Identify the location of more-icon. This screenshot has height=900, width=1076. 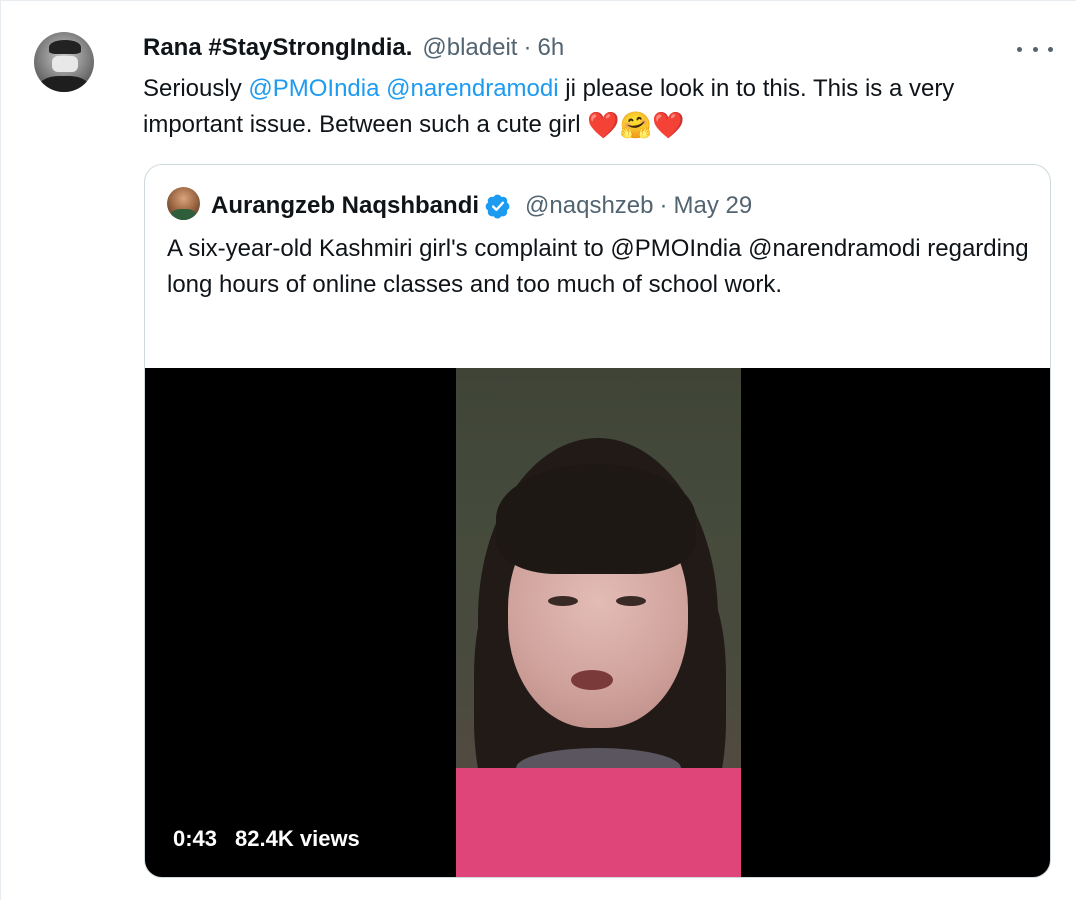
(1035, 49).